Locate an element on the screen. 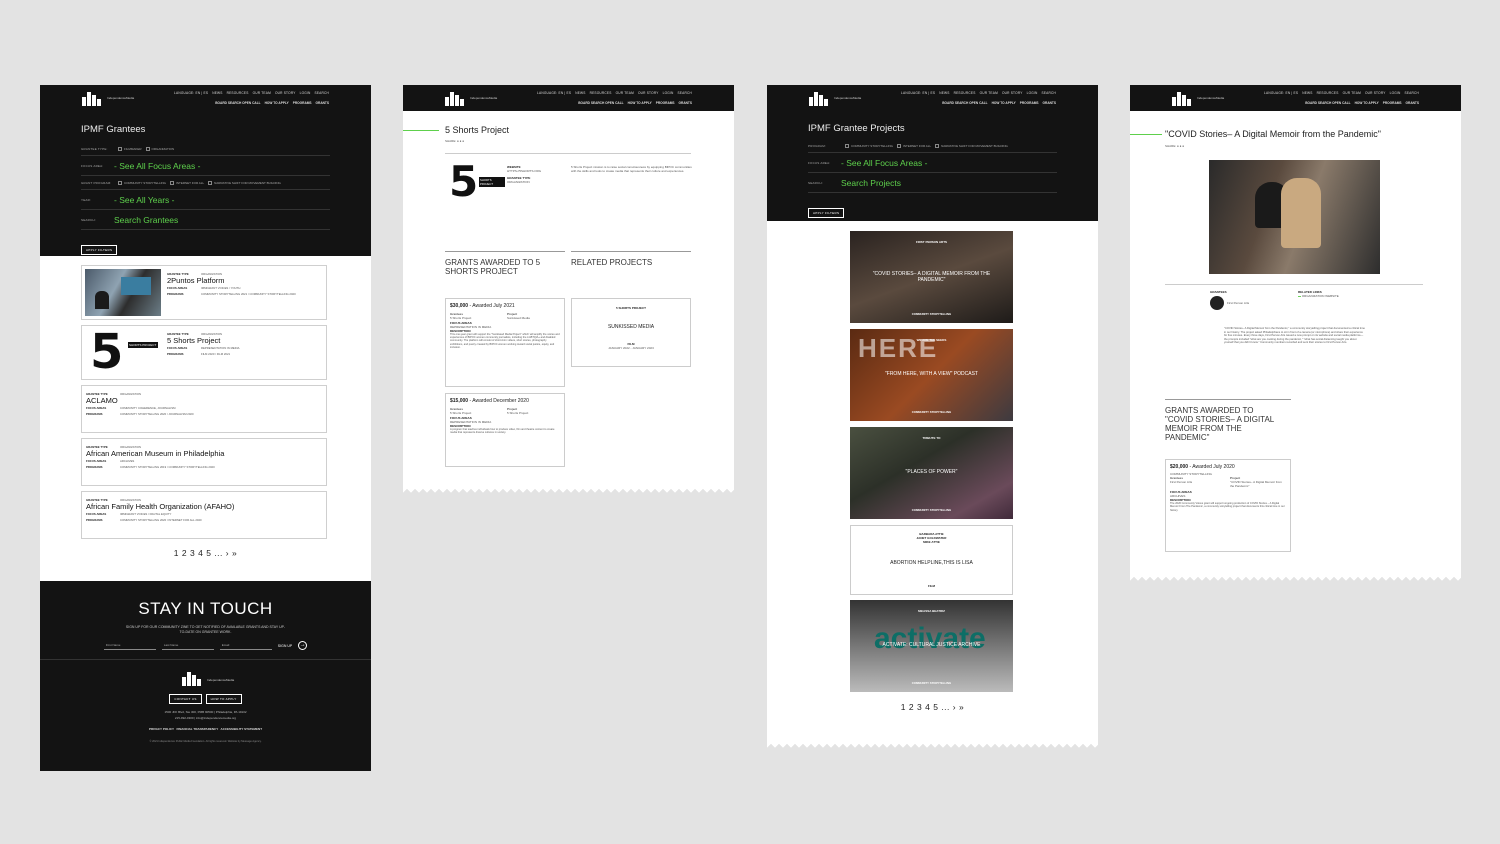  nav-how-to-apply: HOW TO APPLY is located at coordinates (277, 103).